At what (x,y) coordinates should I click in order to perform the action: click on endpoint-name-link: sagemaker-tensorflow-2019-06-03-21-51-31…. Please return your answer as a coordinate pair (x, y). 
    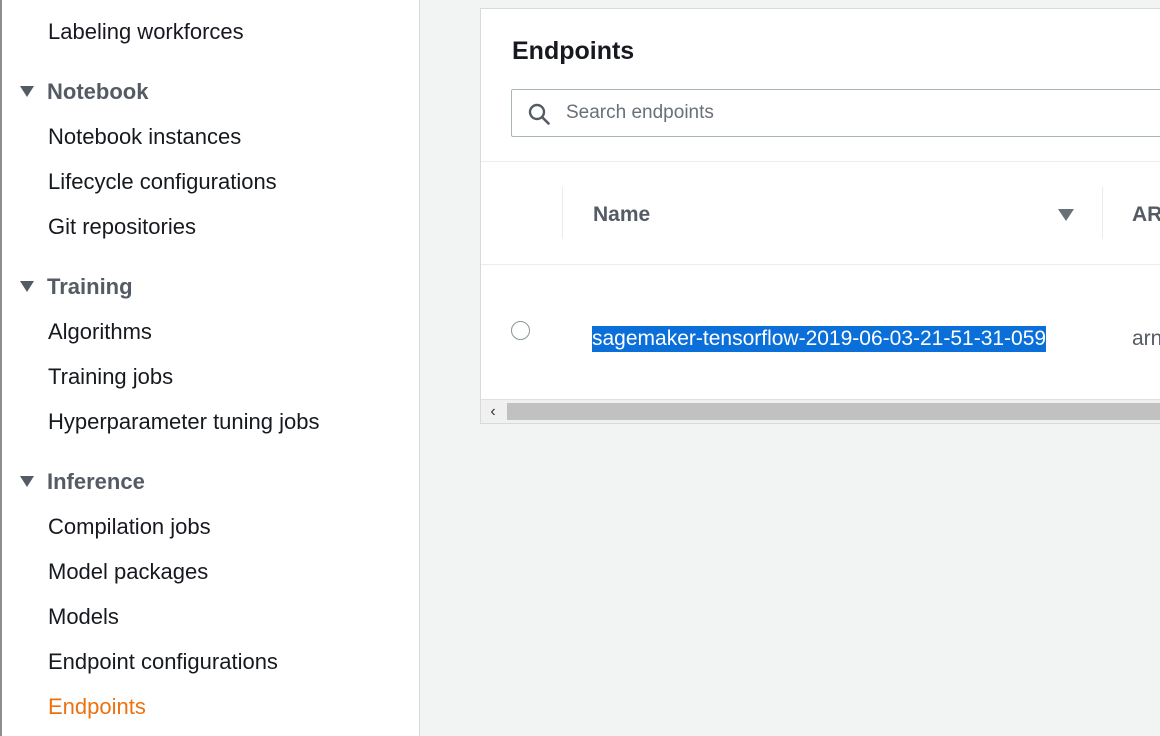
    Looking at the image, I should click on (819, 339).